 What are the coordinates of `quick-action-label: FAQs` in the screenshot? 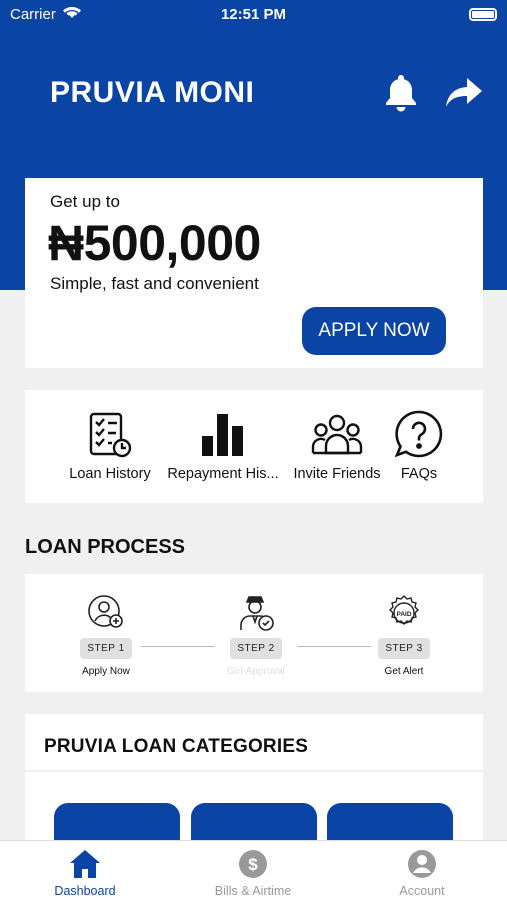 It's located at (419, 474).